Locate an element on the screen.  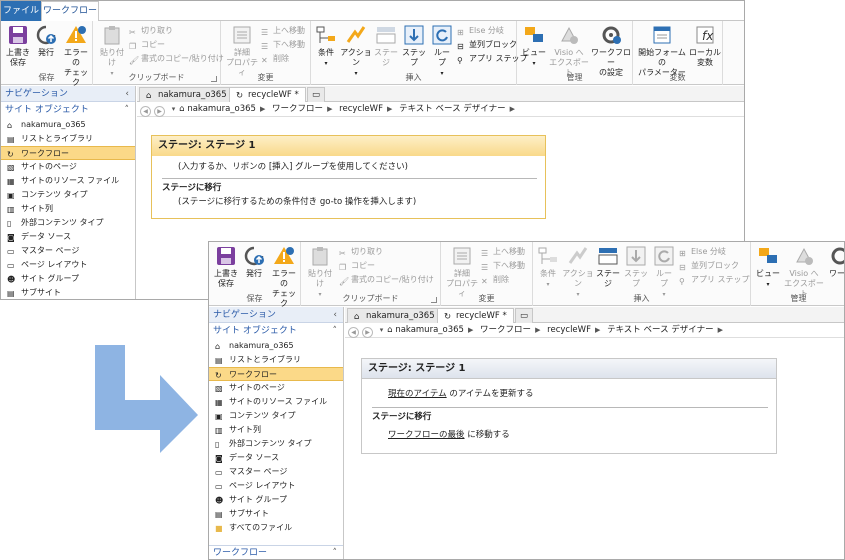
local-vars-button: fx ローカル 変数 is located at coordinates (705, 46).